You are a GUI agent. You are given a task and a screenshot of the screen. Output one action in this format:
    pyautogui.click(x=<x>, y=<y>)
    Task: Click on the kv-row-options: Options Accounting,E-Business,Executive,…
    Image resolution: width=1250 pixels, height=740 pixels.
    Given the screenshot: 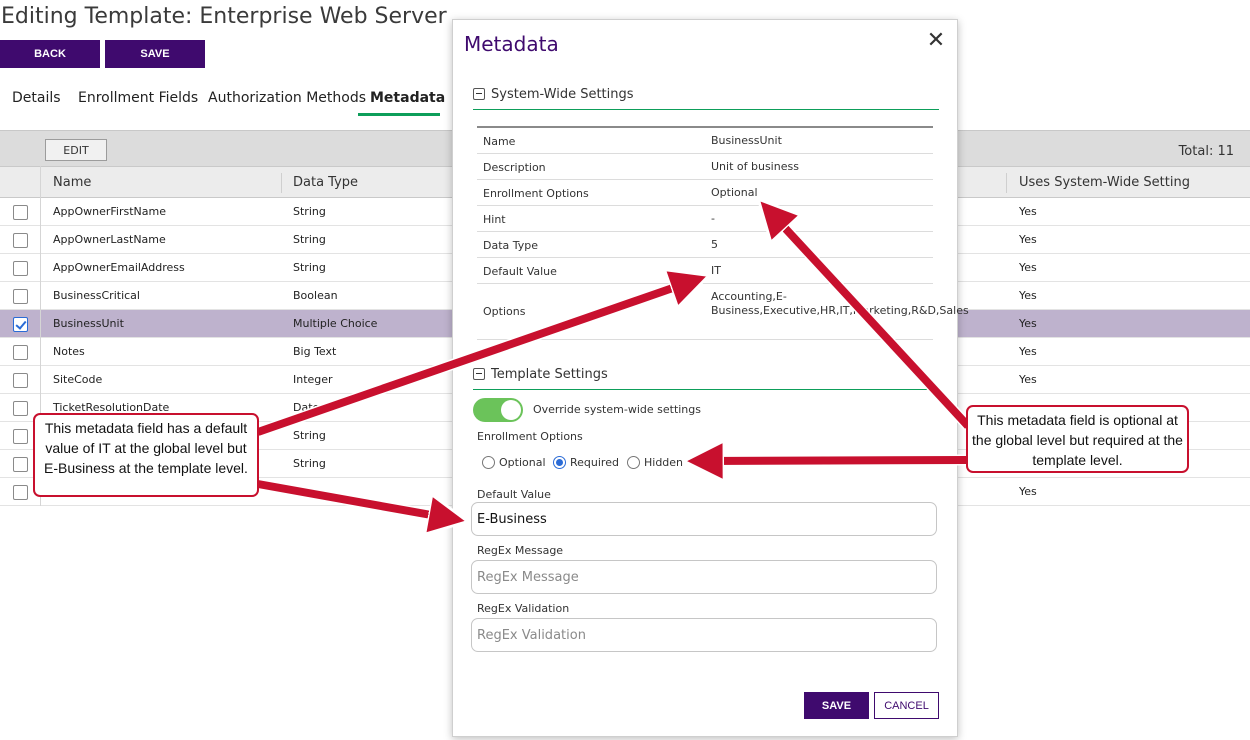 What is the action you would take?
    pyautogui.click(x=723, y=312)
    